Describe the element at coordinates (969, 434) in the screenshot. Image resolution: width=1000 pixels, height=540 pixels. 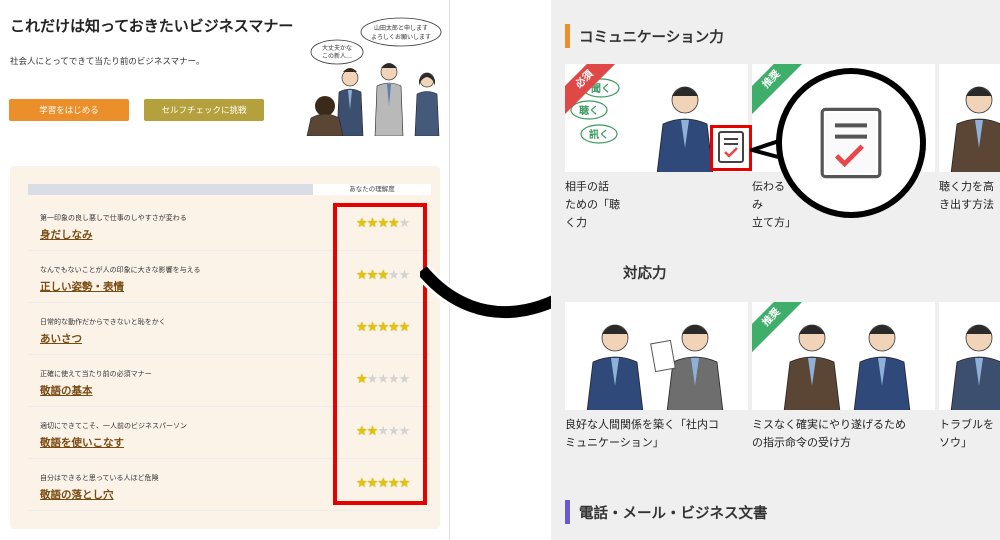
I see `course-card-title: トラブルを ソウ」` at that location.